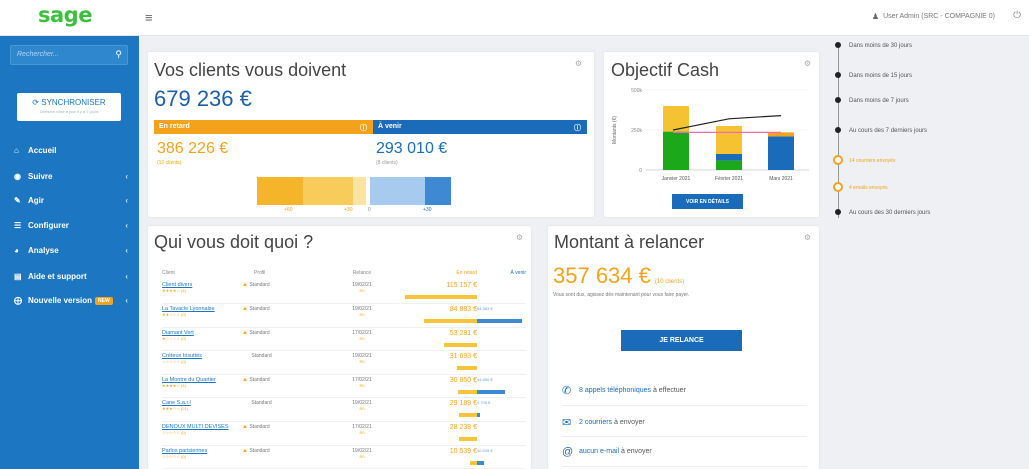 This screenshot has width=1029, height=469. What do you see at coordinates (501, 273) in the screenshot?
I see `col-a-venir: À venir` at bounding box center [501, 273].